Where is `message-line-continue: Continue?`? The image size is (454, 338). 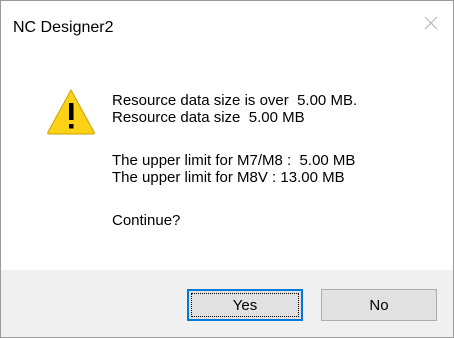 message-line-continue: Continue? is located at coordinates (146, 220).